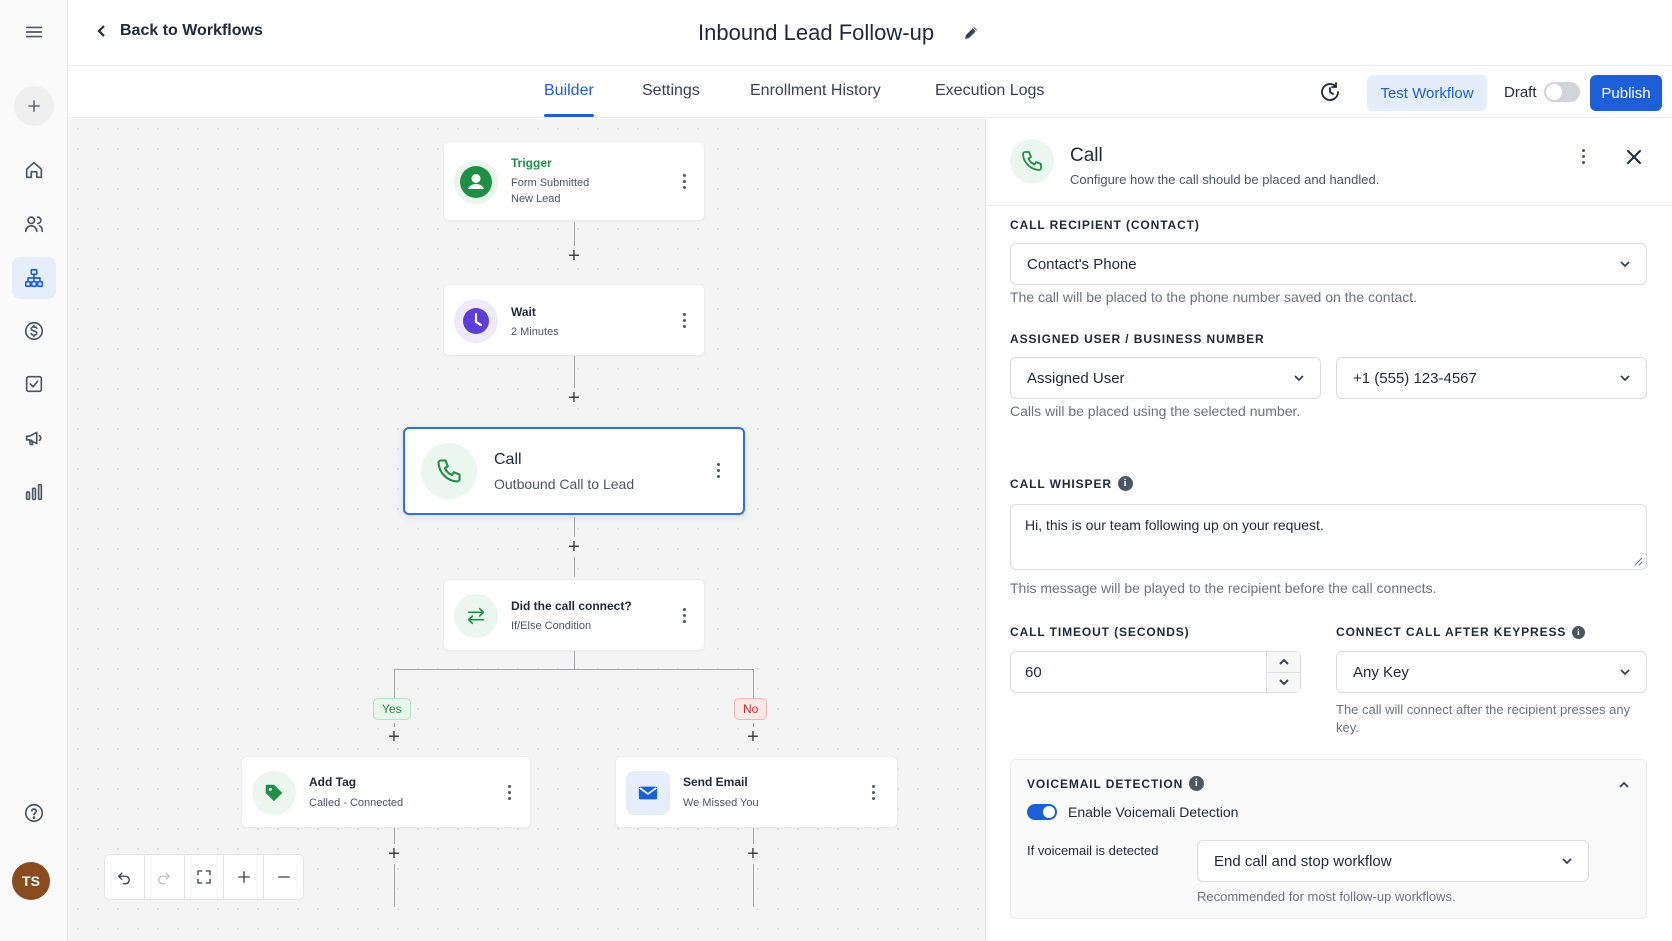  I want to click on condition-node: Did the call connect? If/Else Condition, so click(574, 615).